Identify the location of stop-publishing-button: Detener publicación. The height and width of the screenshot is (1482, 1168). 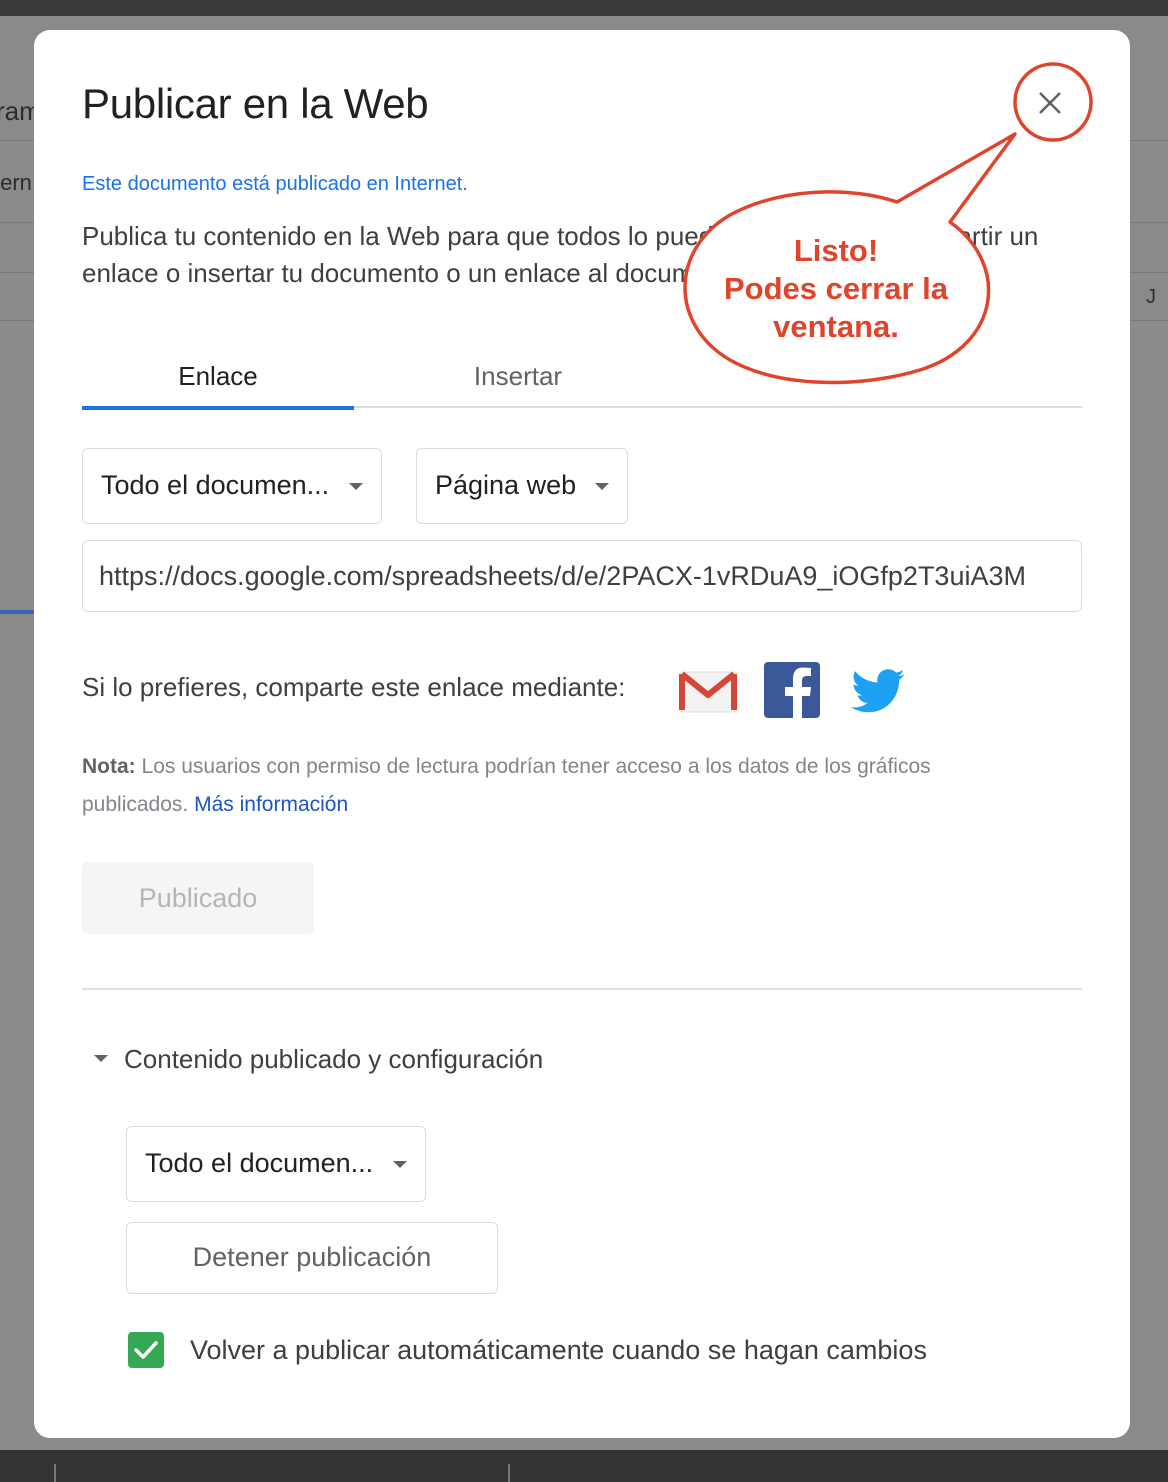
(312, 1258).